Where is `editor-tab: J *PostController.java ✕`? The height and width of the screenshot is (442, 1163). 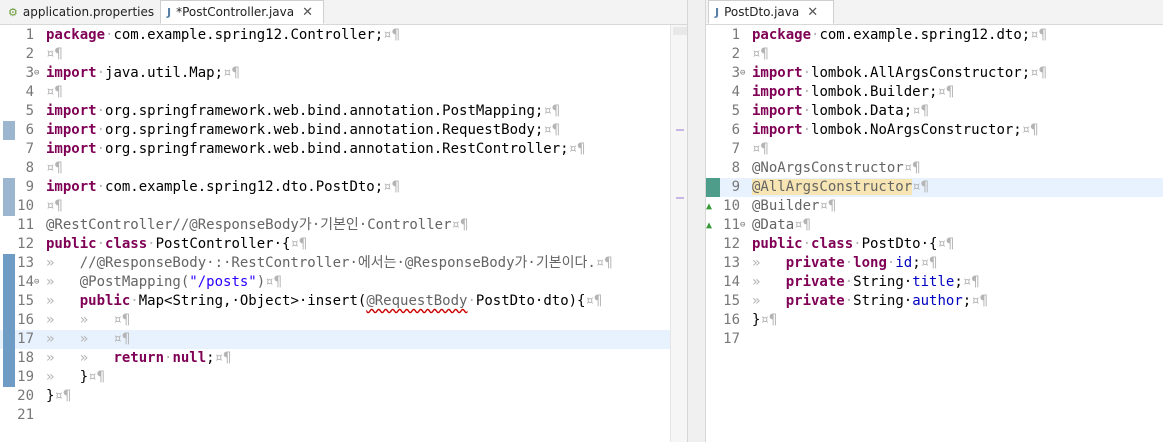
editor-tab: J *PostController.java ✕ is located at coordinates (242, 12).